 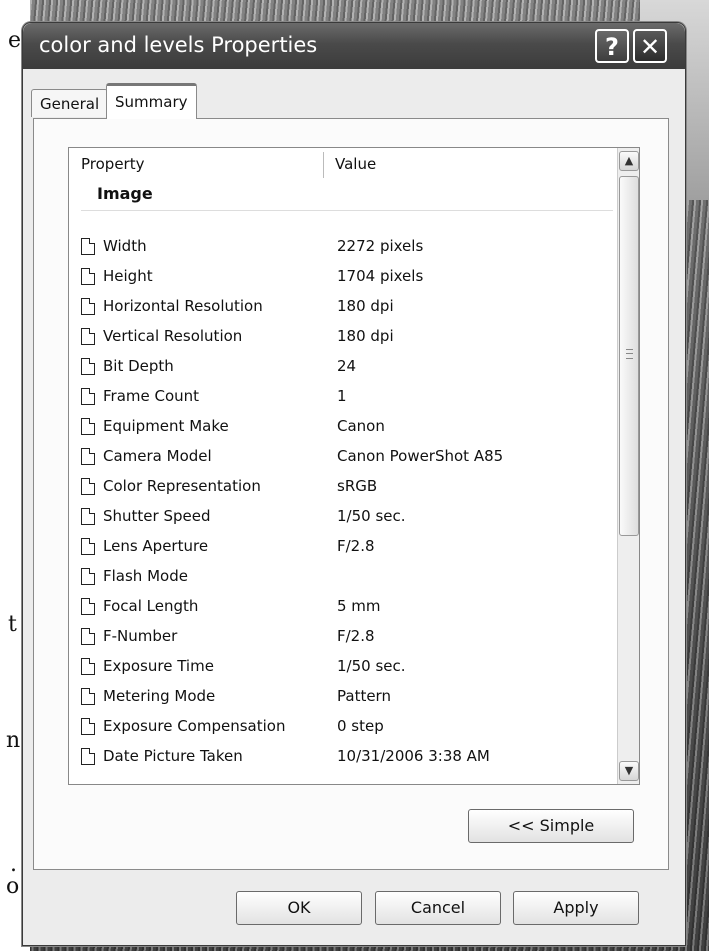 What do you see at coordinates (12, 624) in the screenshot?
I see `margin-text: t` at bounding box center [12, 624].